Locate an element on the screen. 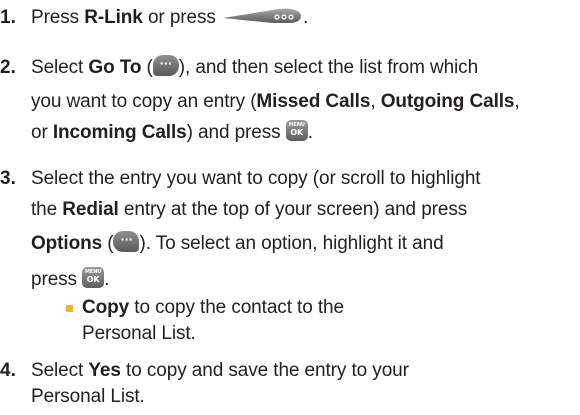  missed-calls-label: Missed Calls is located at coordinates (313, 101).